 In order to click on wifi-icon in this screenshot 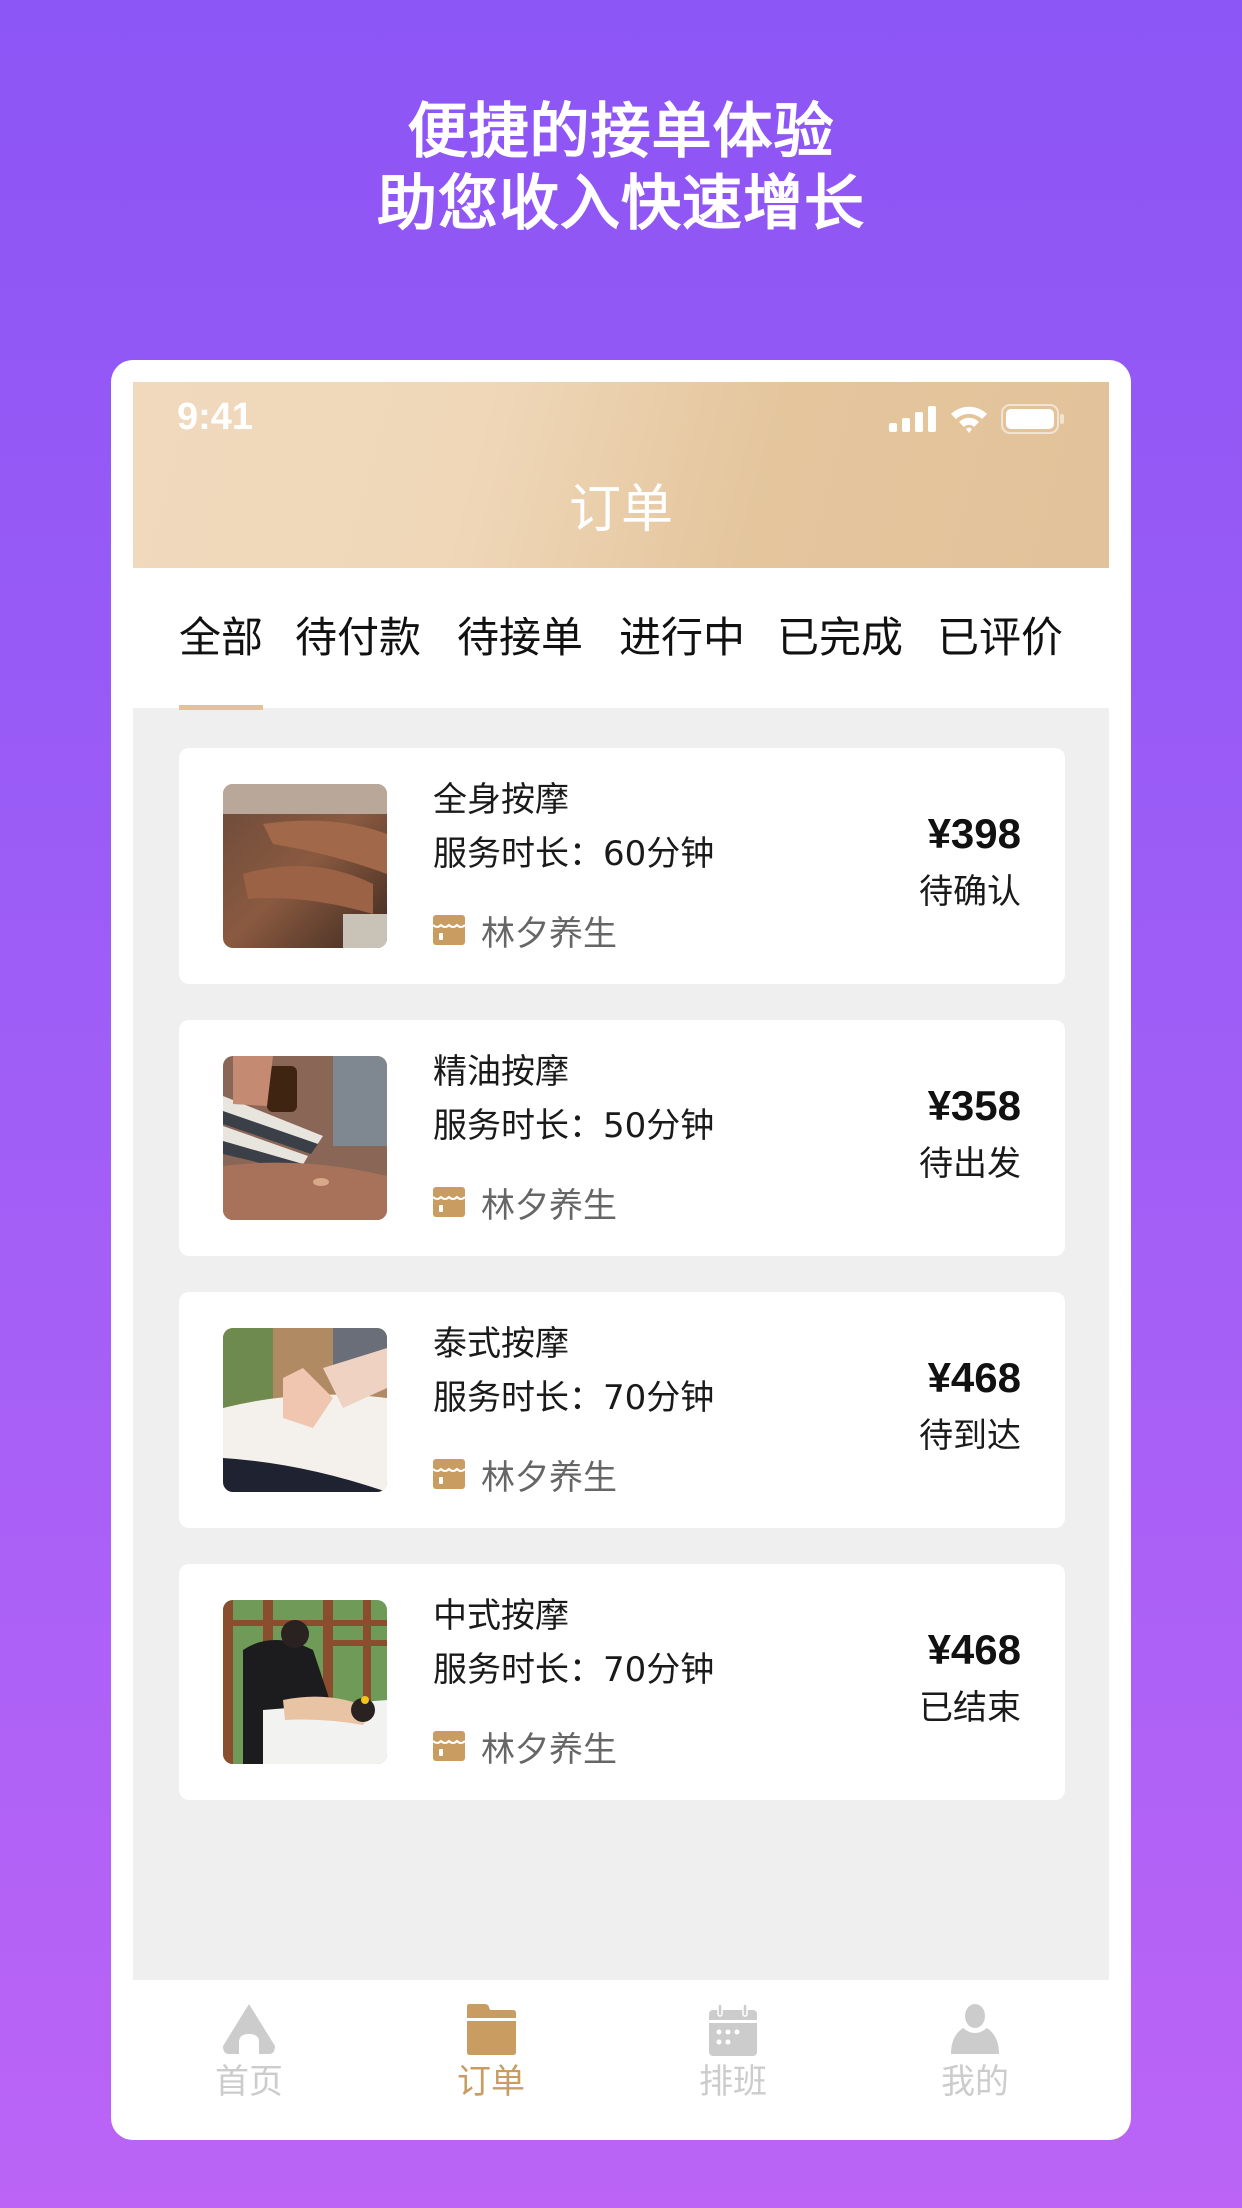, I will do `click(969, 419)`.